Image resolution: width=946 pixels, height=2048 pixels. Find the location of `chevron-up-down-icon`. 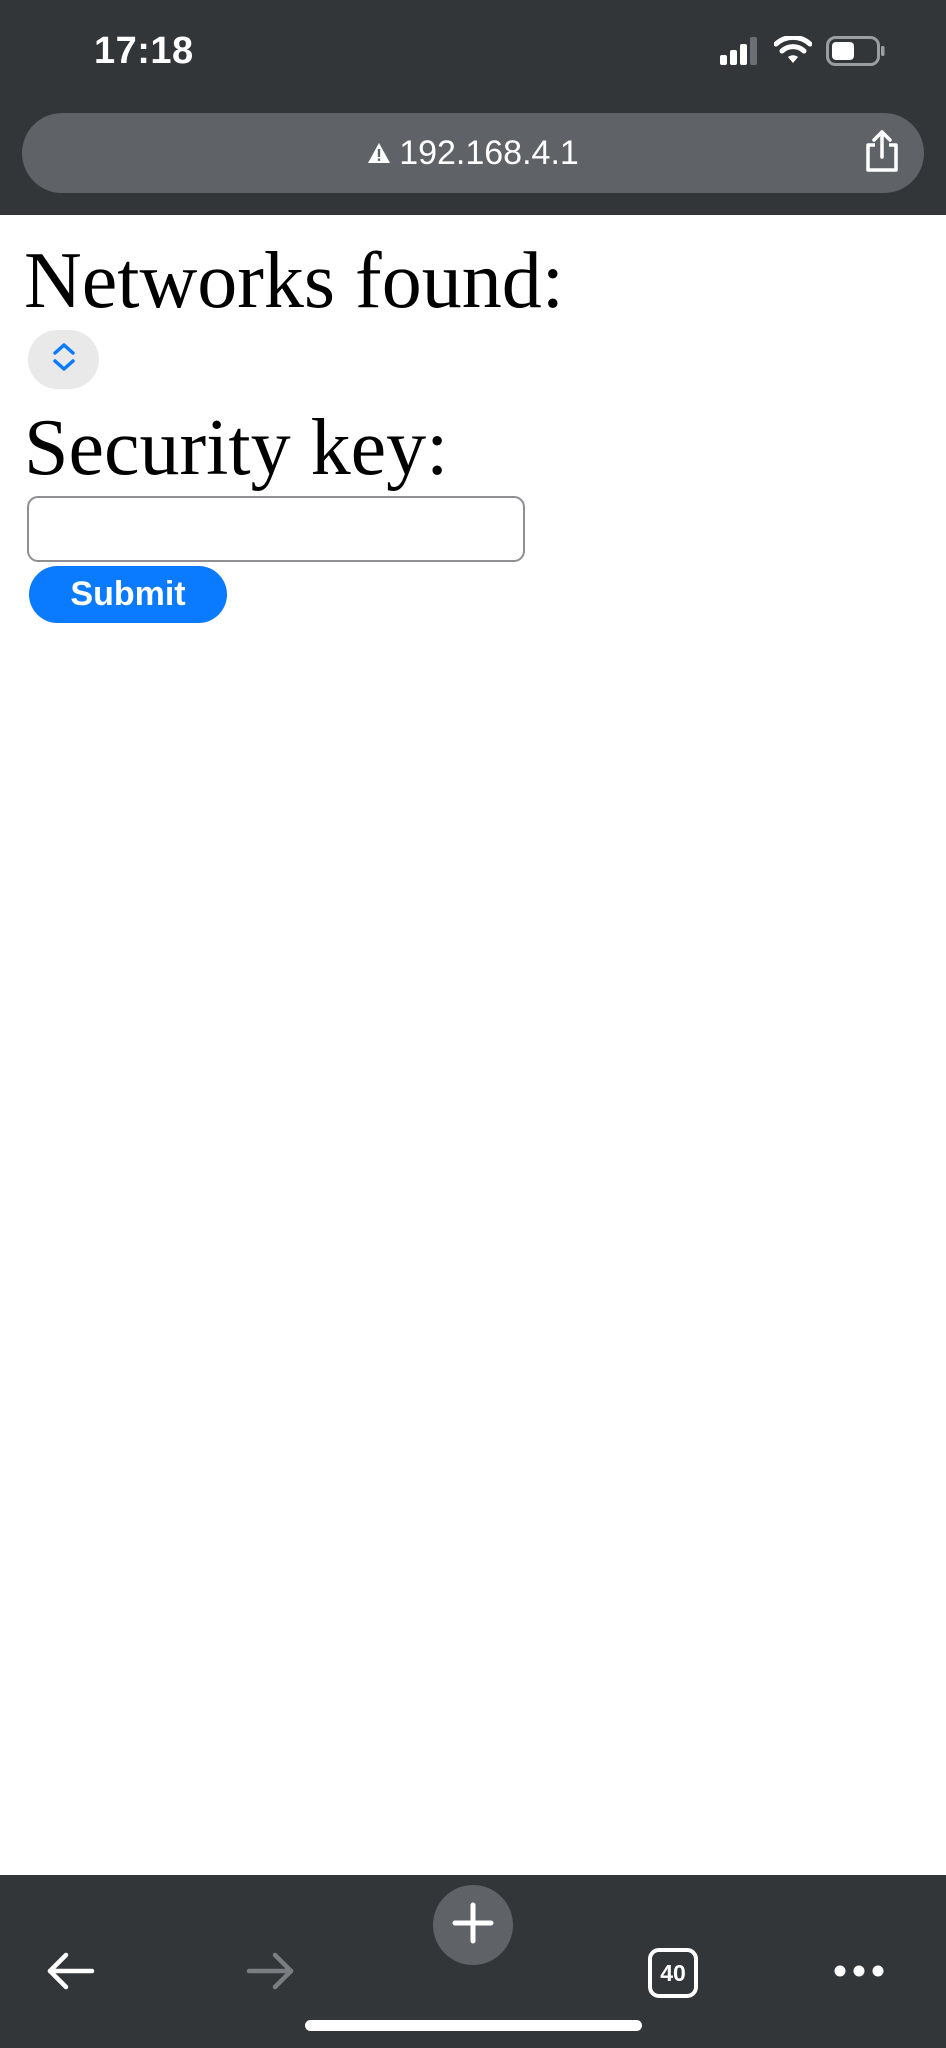

chevron-up-down-icon is located at coordinates (64, 359).